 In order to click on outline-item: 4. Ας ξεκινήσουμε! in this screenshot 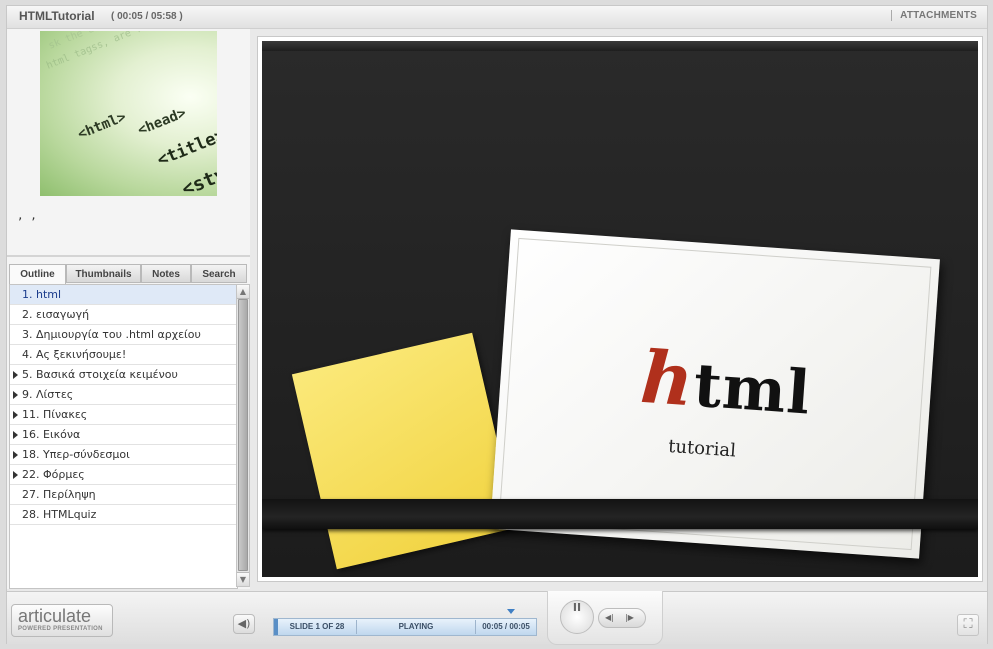, I will do `click(123, 355)`.